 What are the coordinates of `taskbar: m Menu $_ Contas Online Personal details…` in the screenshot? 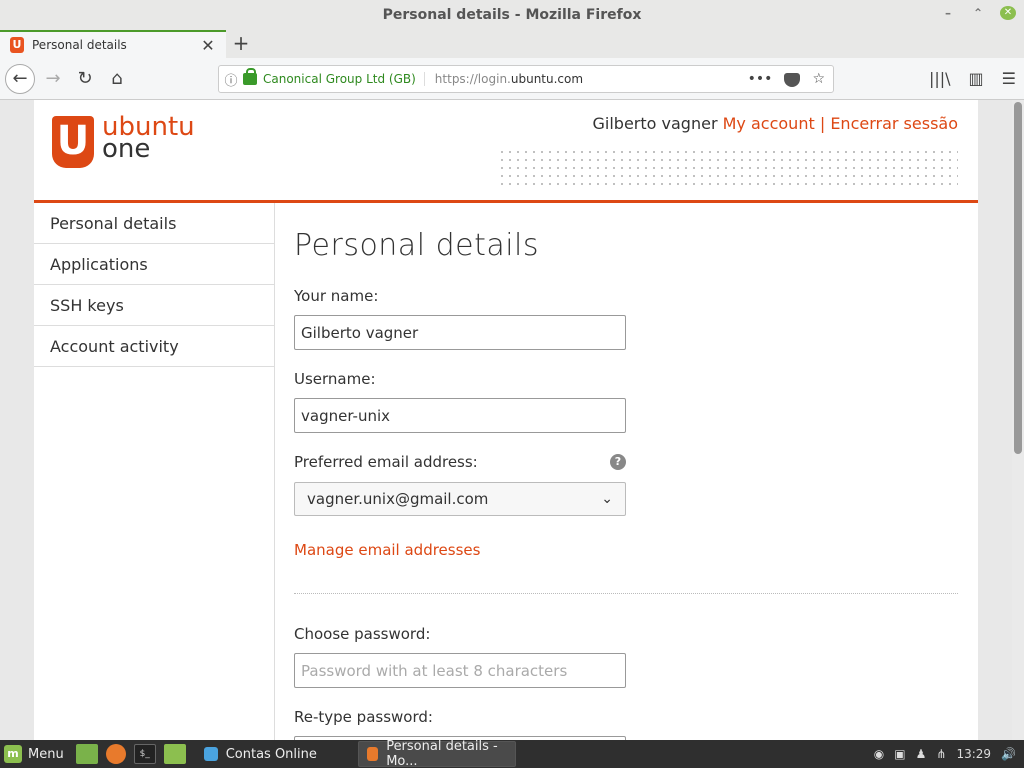 It's located at (512, 753).